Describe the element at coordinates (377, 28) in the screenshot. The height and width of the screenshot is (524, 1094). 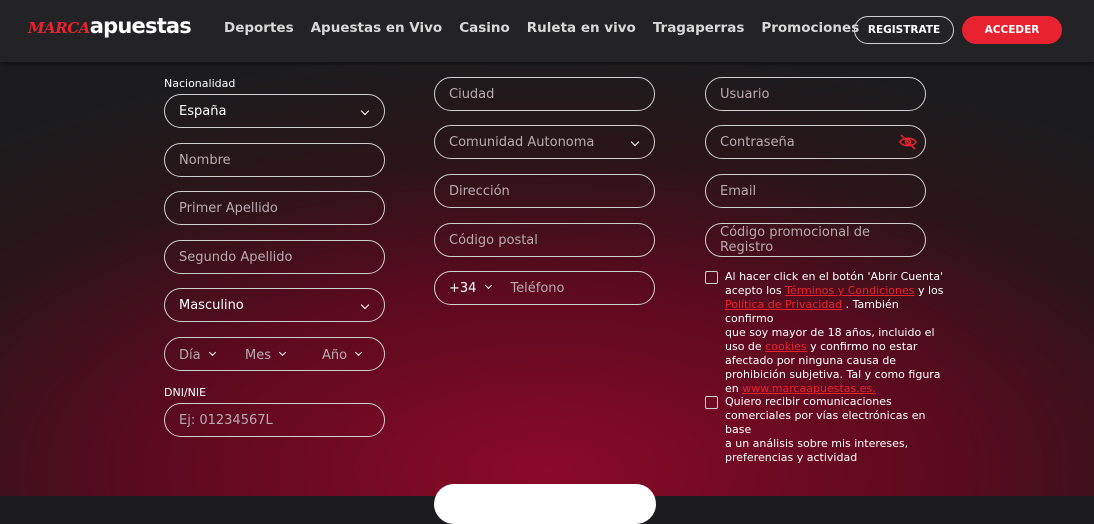
I see `nav-apuestas-en-vivo: Apuestas en Vivo` at that location.